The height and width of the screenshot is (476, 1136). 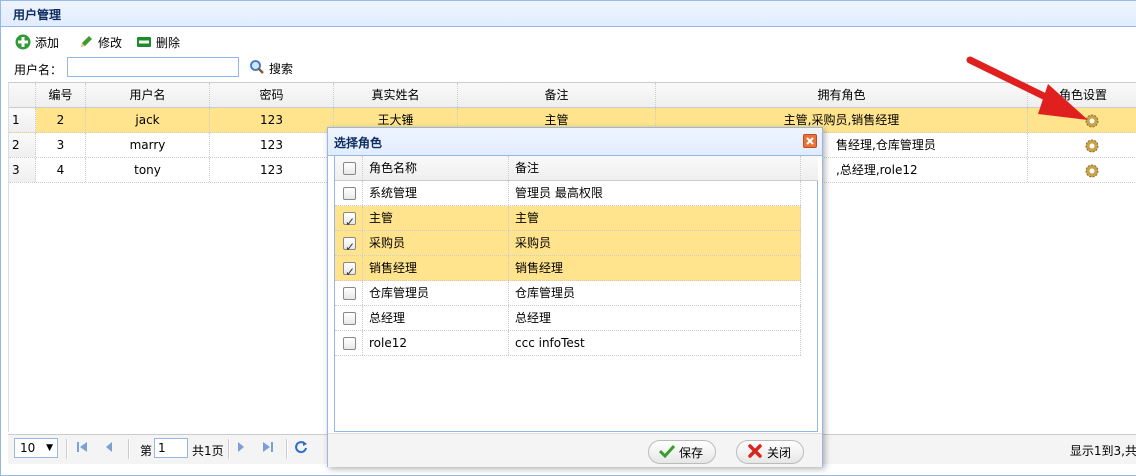 What do you see at coordinates (148, 95) in the screenshot?
I see `header-username: 用户名` at bounding box center [148, 95].